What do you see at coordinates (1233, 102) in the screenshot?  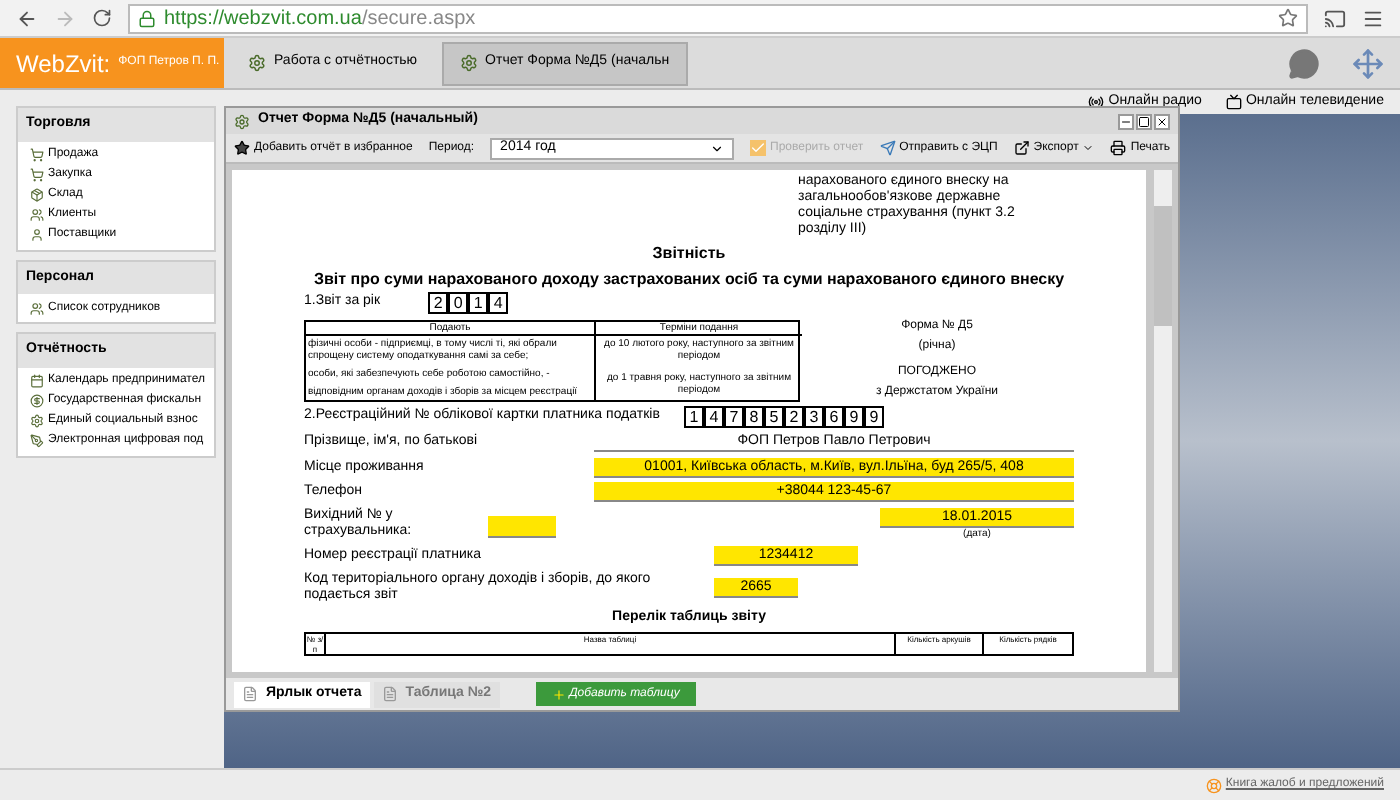 I see `tv-icon` at bounding box center [1233, 102].